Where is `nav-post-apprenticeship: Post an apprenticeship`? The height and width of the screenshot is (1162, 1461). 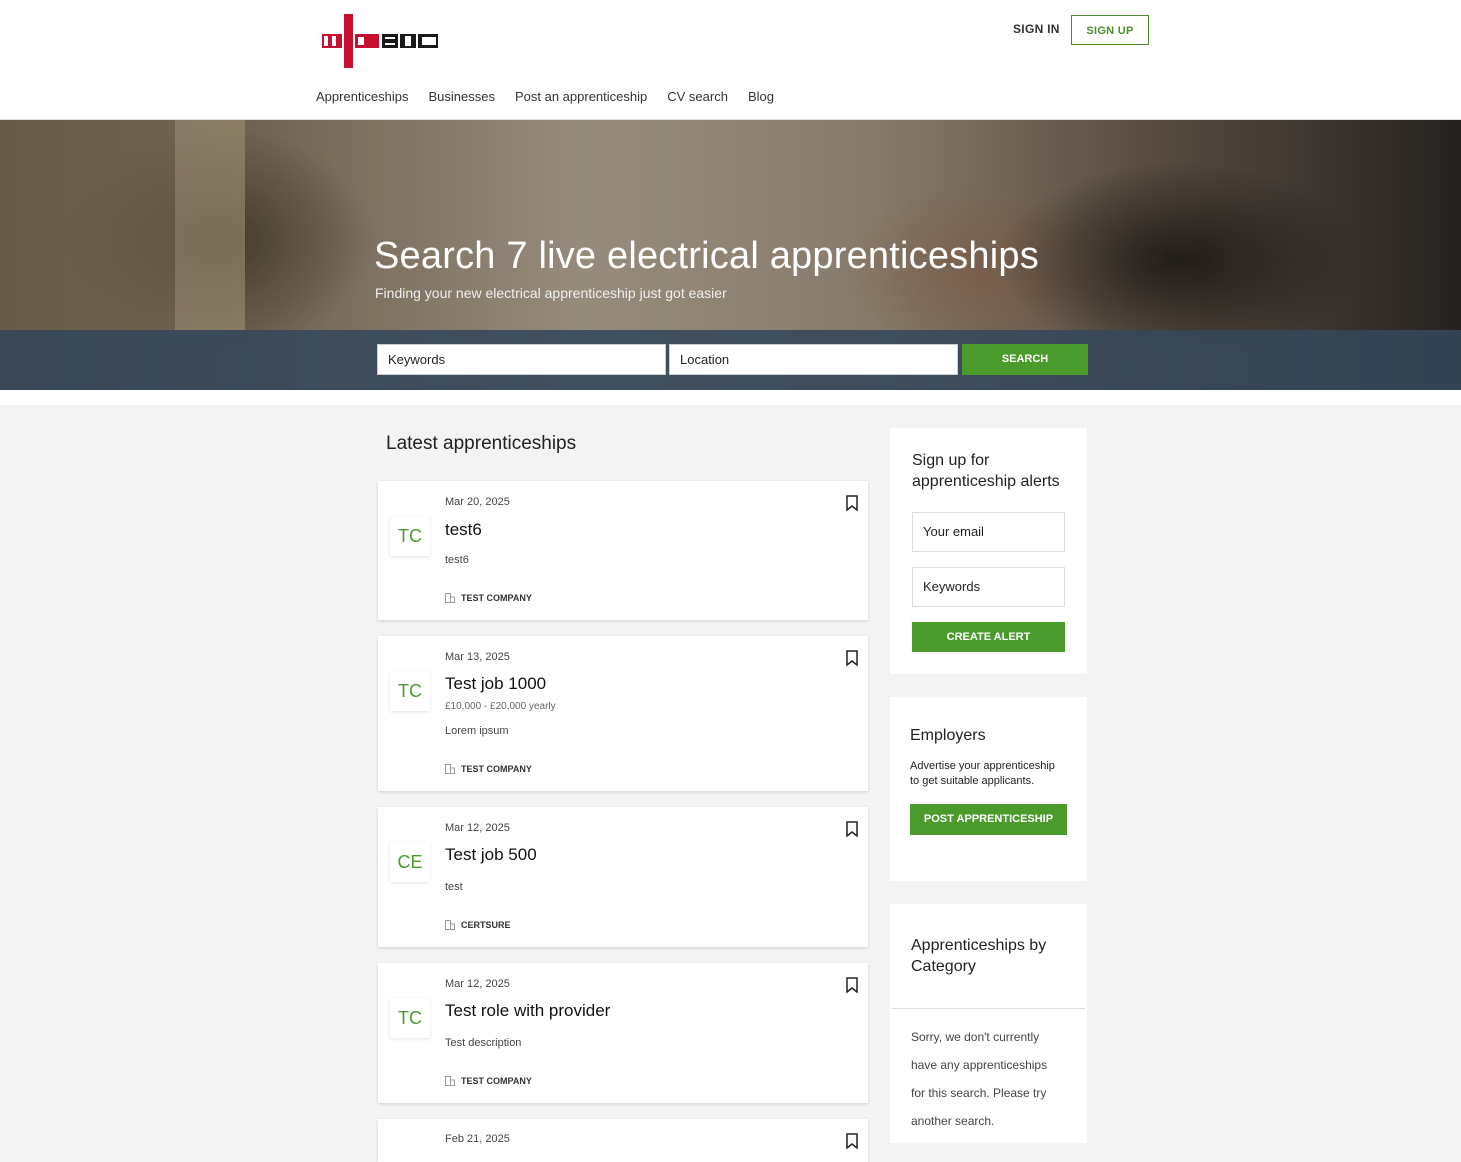 nav-post-apprenticeship: Post an apprenticeship is located at coordinates (581, 96).